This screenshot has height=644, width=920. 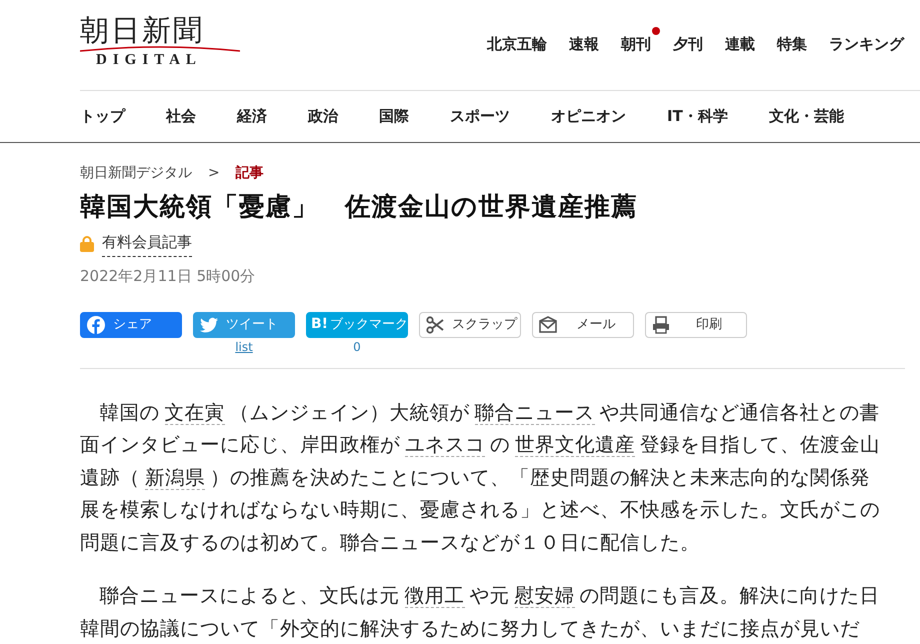 I want to click on nav-tab: スポーツ, so click(x=480, y=116).